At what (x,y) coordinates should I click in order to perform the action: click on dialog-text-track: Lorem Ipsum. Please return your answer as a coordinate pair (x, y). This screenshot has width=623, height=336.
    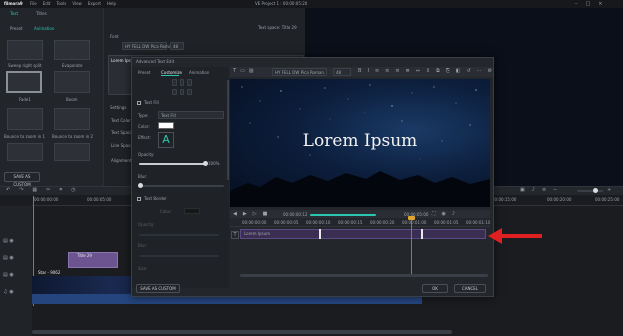
    Looking at the image, I should click on (363, 234).